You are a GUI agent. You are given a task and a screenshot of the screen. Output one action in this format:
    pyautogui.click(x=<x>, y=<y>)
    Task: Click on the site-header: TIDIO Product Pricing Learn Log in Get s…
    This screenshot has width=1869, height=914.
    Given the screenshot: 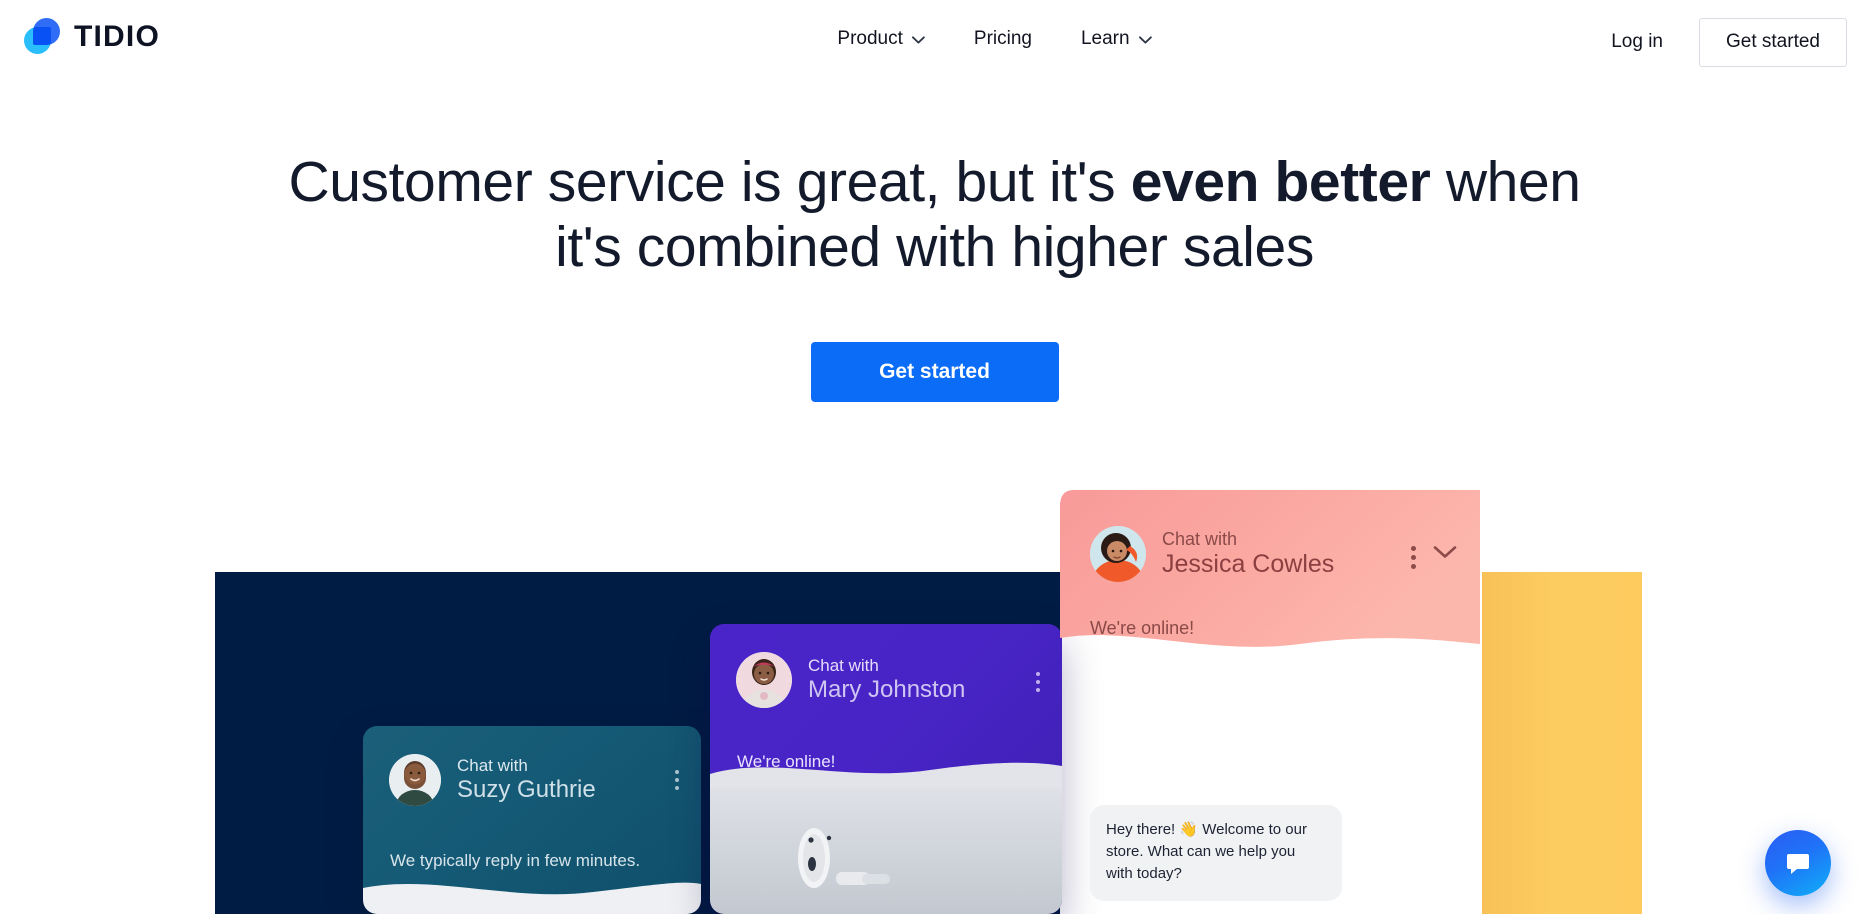 What is the action you would take?
    pyautogui.click(x=934, y=38)
    